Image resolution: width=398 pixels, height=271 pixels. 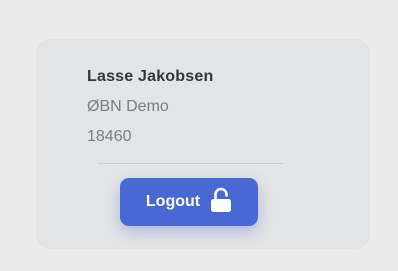 What do you see at coordinates (173, 201) in the screenshot?
I see `logout-button-label: Logout` at bounding box center [173, 201].